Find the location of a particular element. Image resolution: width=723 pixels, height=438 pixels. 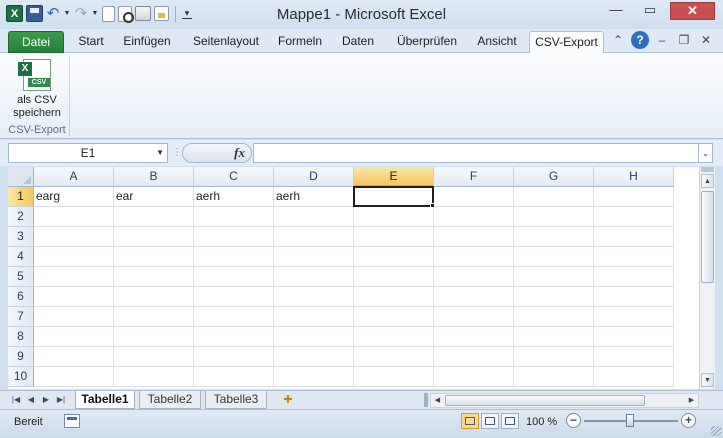

zoom-in-icon: + is located at coordinates (688, 420).